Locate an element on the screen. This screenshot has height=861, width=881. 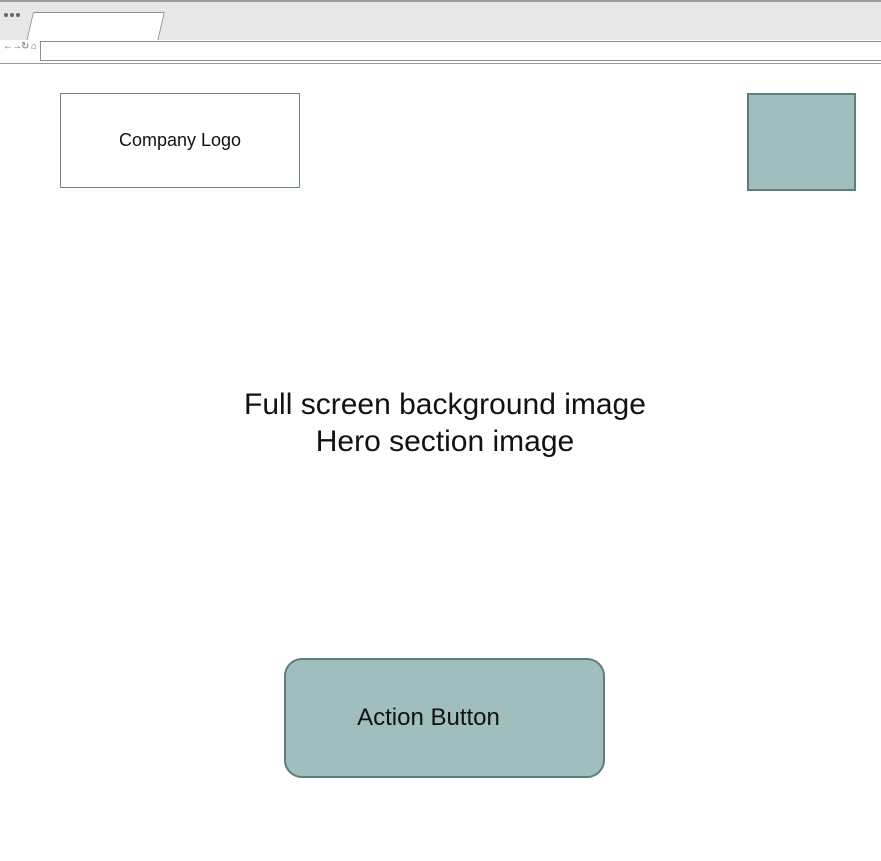
home-icon: ⌂ is located at coordinates (34, 47).